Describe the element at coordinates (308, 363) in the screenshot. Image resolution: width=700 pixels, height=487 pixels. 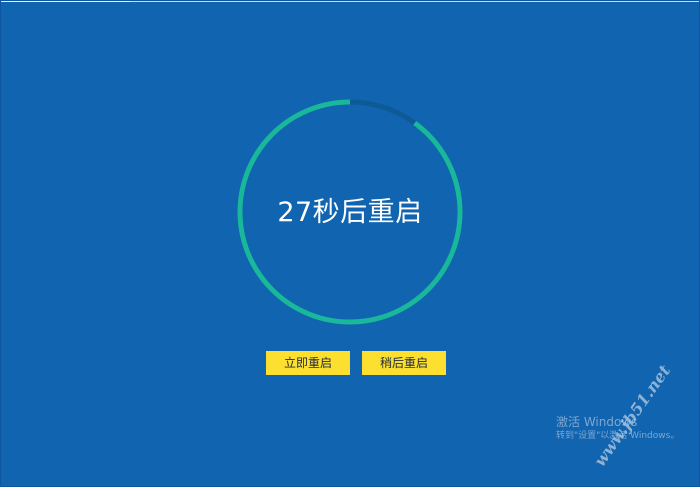
I see `restart-now-button: 立即重启` at that location.